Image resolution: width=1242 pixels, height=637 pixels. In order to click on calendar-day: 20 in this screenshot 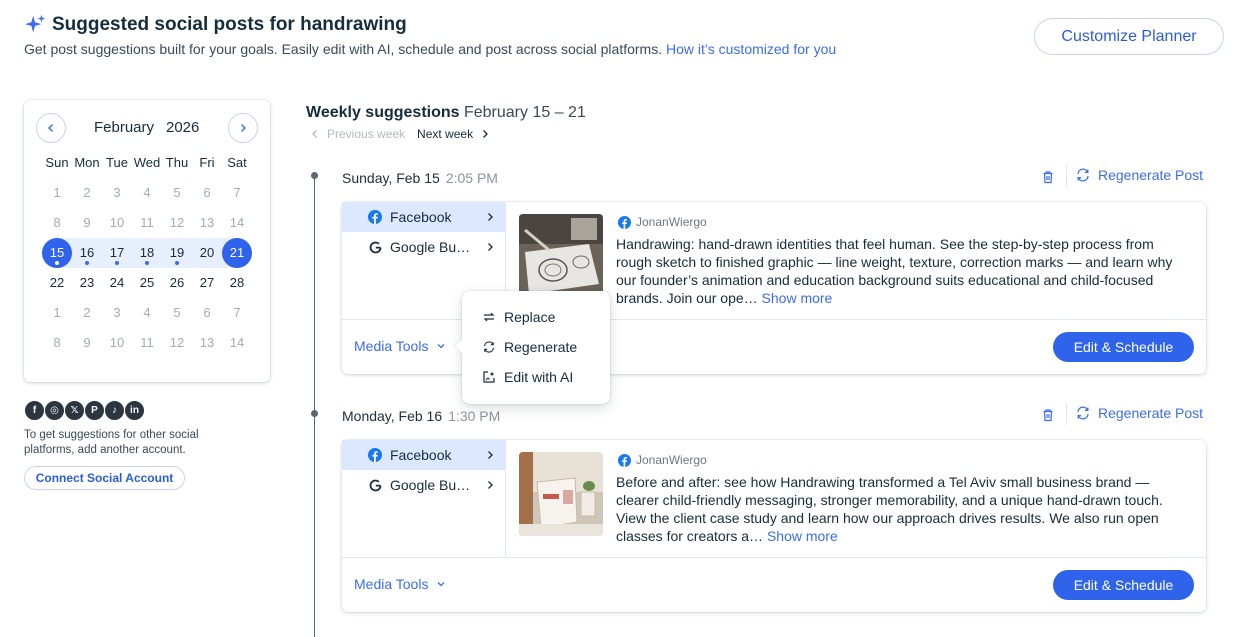, I will do `click(207, 253)`.